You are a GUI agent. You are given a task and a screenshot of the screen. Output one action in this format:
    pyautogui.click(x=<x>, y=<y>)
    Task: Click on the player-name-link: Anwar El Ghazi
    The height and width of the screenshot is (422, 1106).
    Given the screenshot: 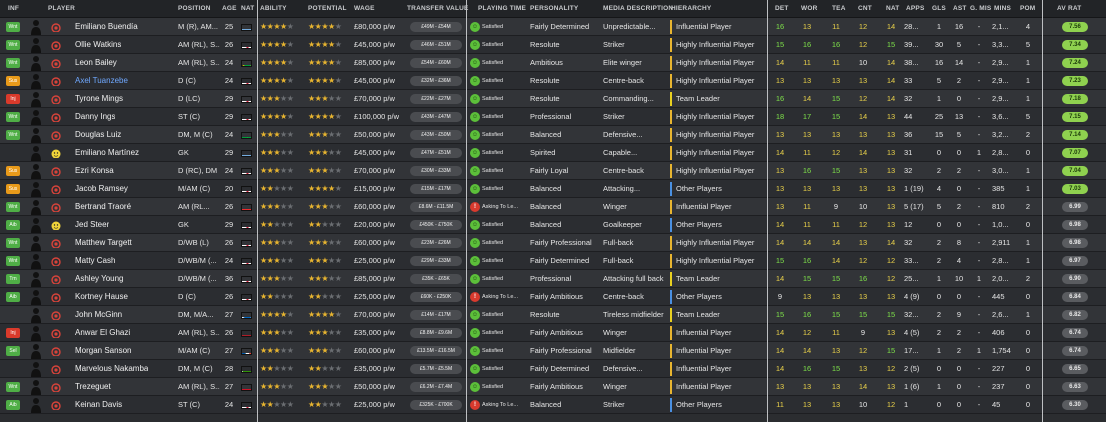 What is the action you would take?
    pyautogui.click(x=102, y=333)
    